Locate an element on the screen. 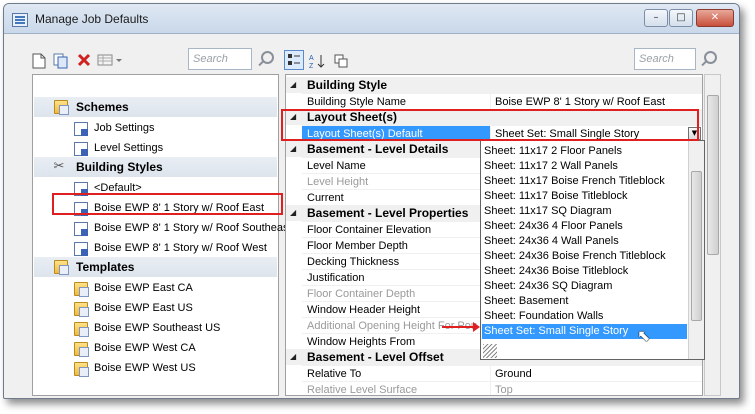 This screenshot has height=414, width=755. tree-item-label: Boise EWP West CA is located at coordinates (145, 348).